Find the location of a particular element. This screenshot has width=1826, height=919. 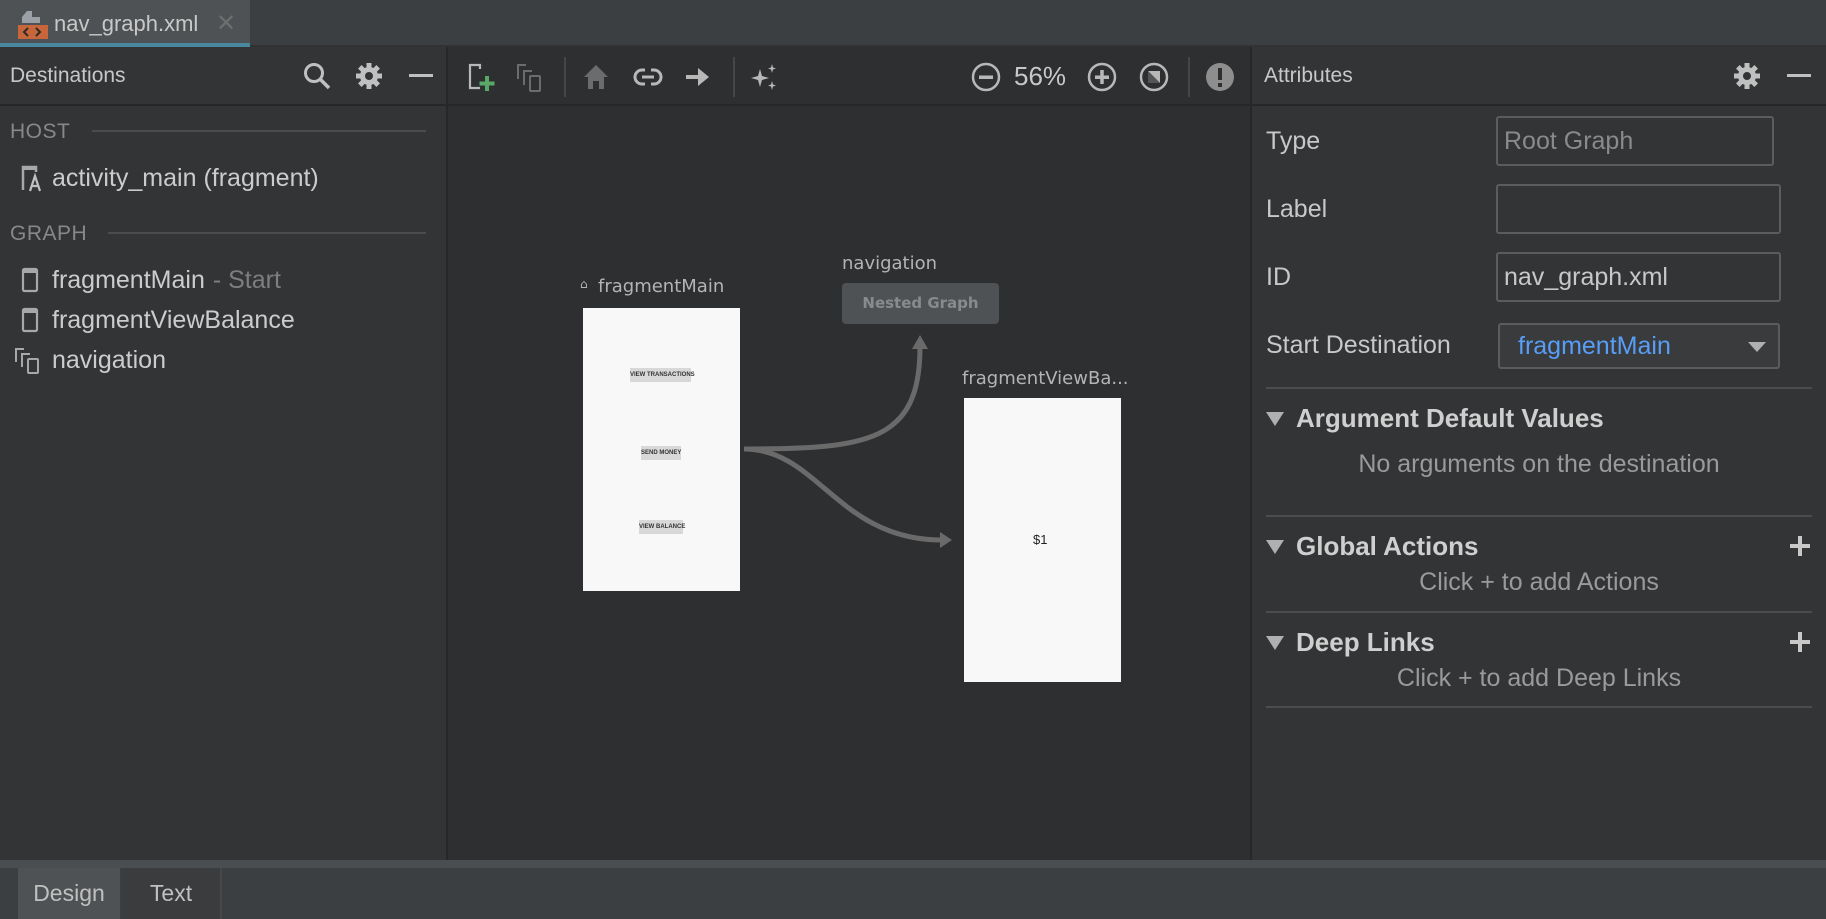

auto-arrange-icon is located at coordinates (764, 77).